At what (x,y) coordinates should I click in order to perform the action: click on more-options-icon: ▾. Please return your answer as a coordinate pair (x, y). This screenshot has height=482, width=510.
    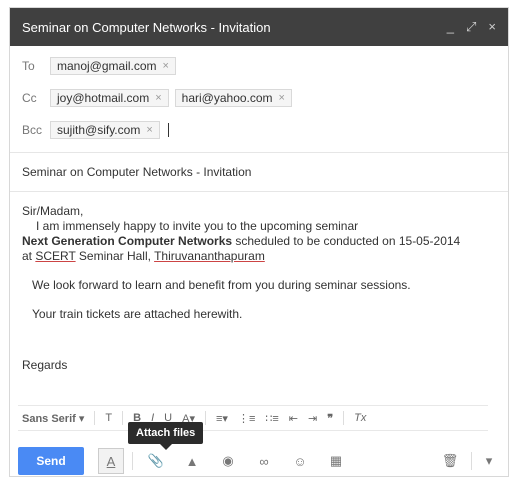
    Looking at the image, I should click on (489, 461).